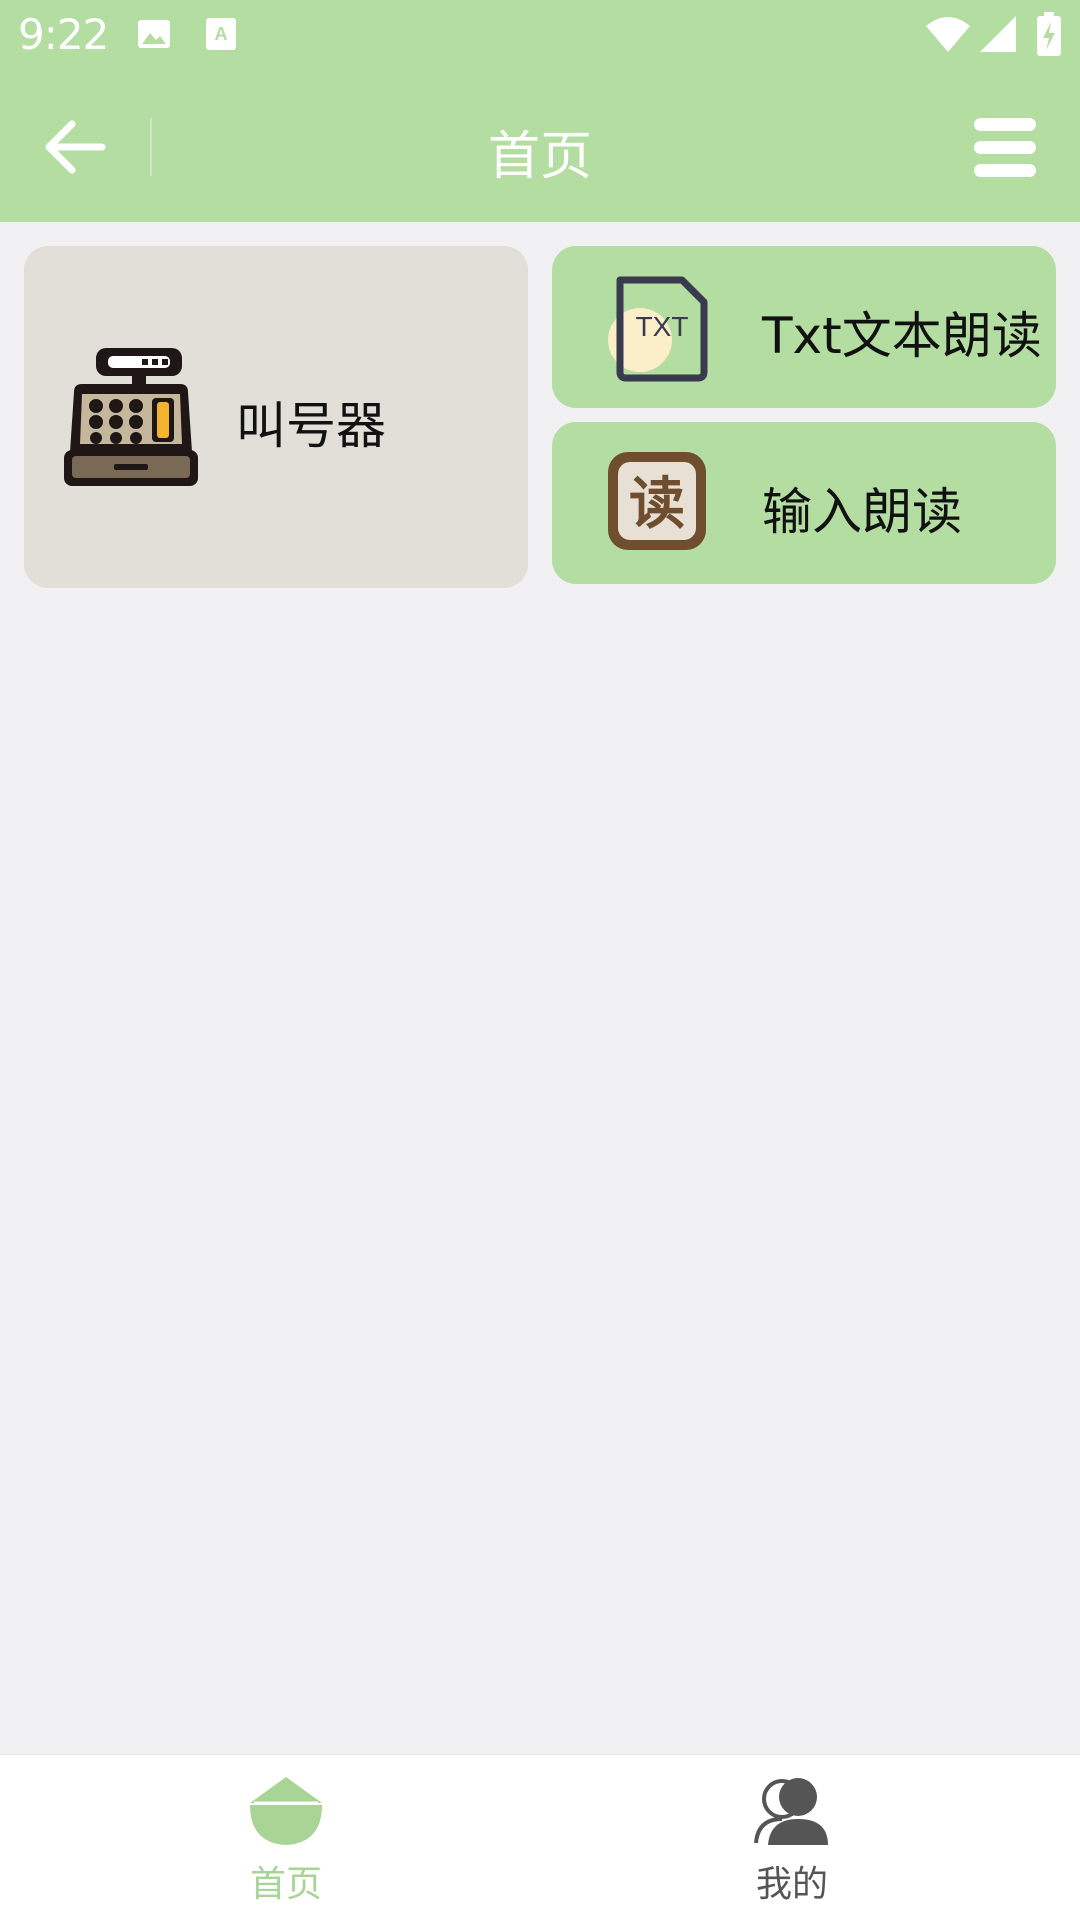 The width and height of the screenshot is (1080, 1920). What do you see at coordinates (998, 36) in the screenshot?
I see `signal-icon` at bounding box center [998, 36].